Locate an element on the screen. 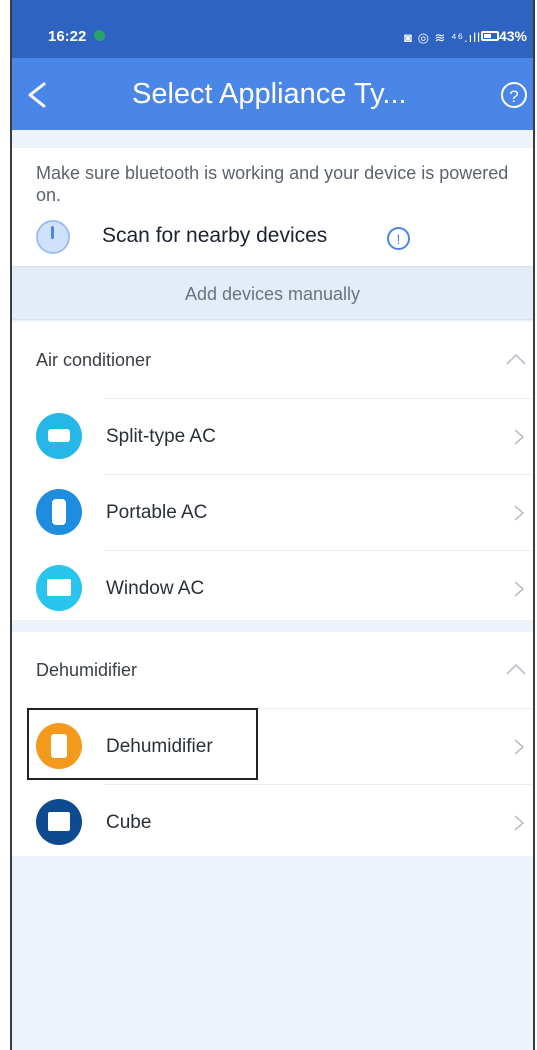  add-manually-label: Add devices manually is located at coordinates (272, 293).